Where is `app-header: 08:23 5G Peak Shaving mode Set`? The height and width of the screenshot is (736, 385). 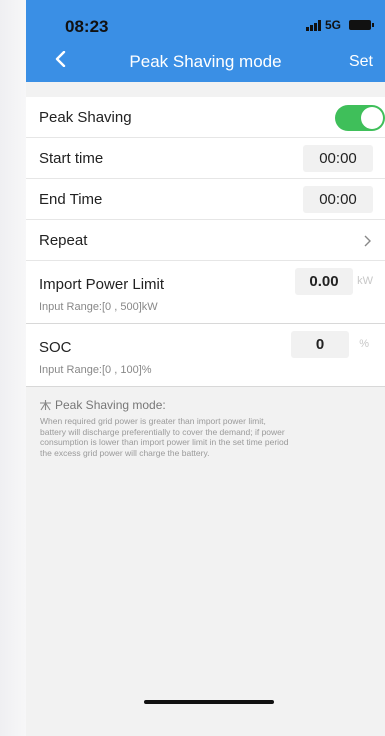
app-header: 08:23 5G Peak Shaving mode Set is located at coordinates (205, 41).